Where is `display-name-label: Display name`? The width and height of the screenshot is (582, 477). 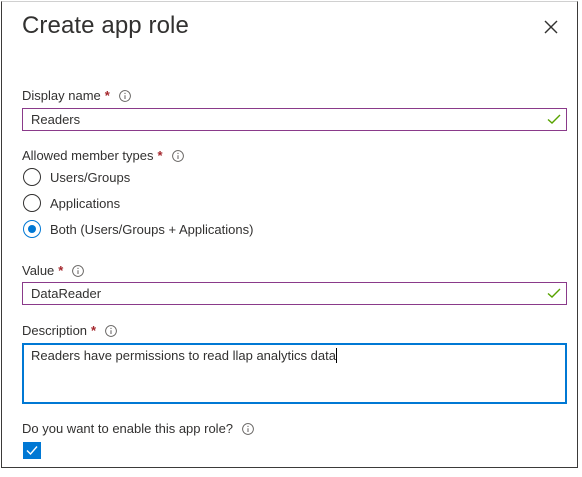
display-name-label: Display name is located at coordinates (61, 95).